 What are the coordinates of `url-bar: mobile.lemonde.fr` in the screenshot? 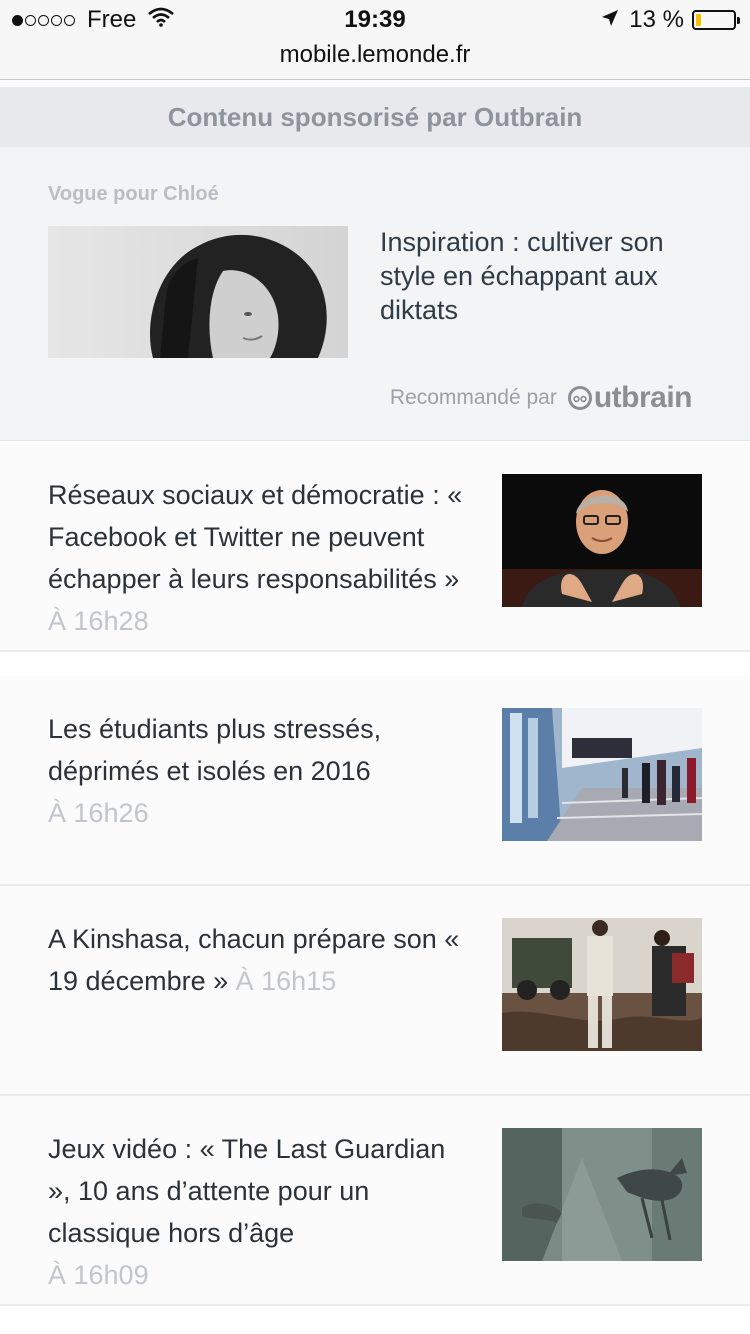 It's located at (375, 60).